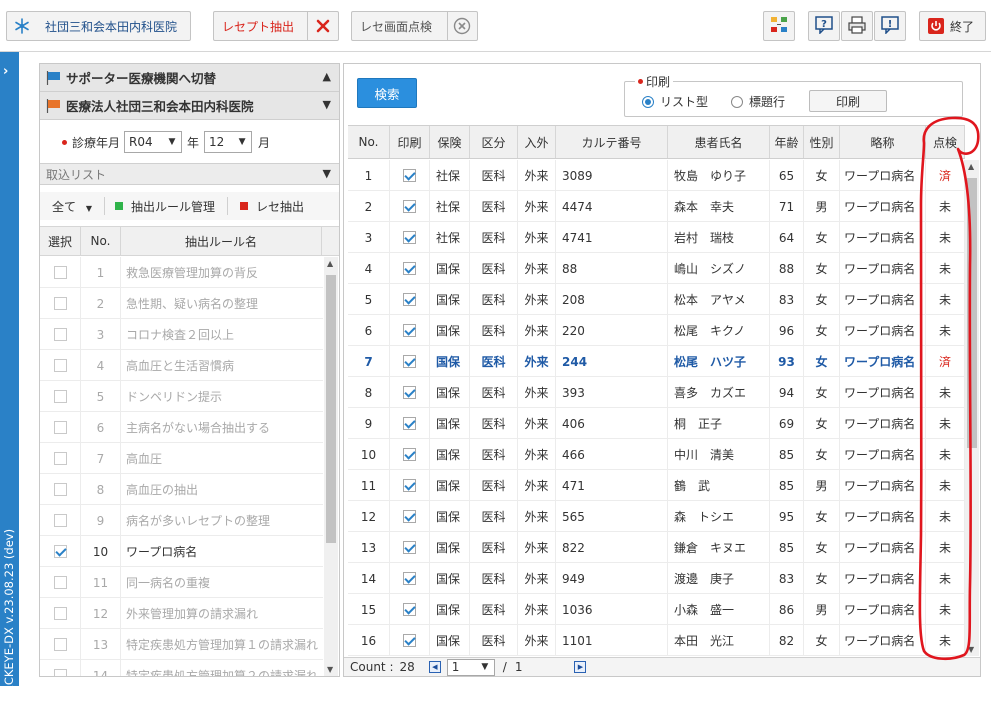  I want to click on month-select: 12 ▼, so click(228, 142).